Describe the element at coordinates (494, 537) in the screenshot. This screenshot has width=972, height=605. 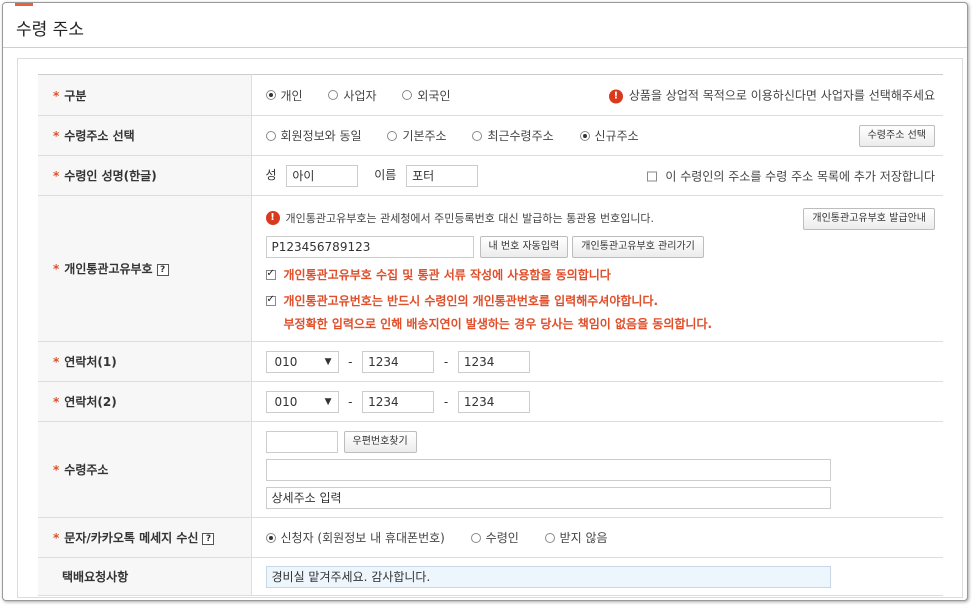
I see `radio-sms-recipient: 수령인` at that location.